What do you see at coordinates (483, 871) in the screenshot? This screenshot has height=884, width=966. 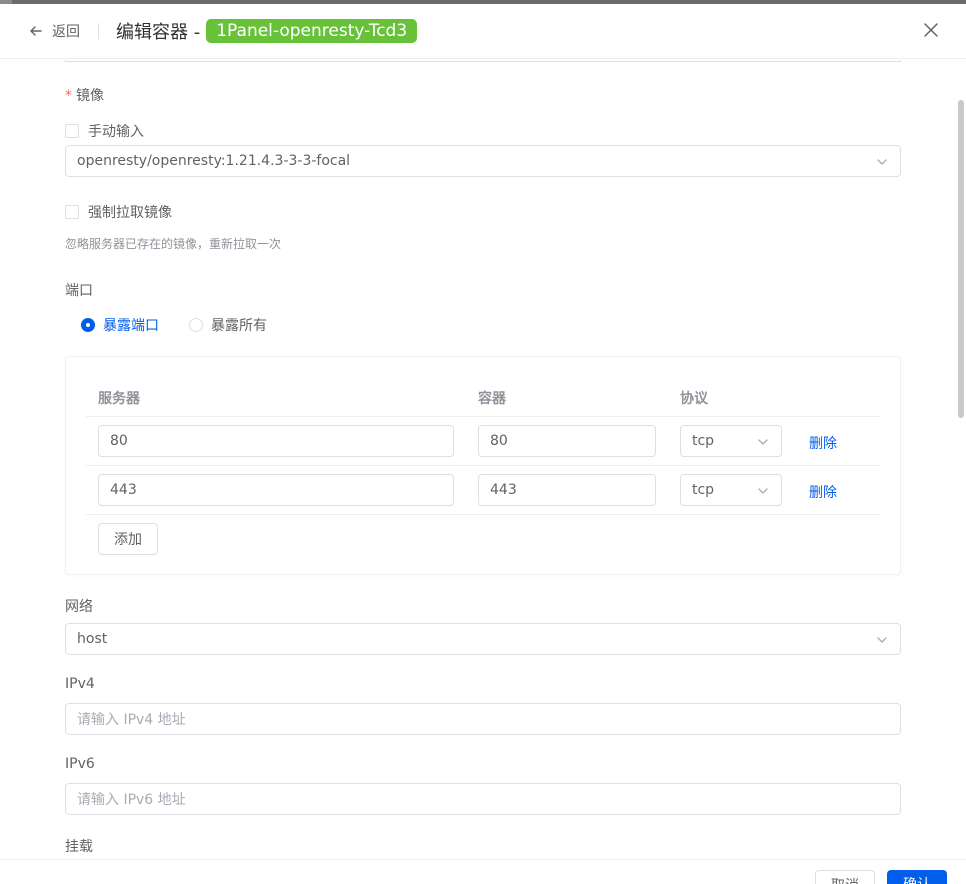 I see `drawer-footer: 取消 确认` at bounding box center [483, 871].